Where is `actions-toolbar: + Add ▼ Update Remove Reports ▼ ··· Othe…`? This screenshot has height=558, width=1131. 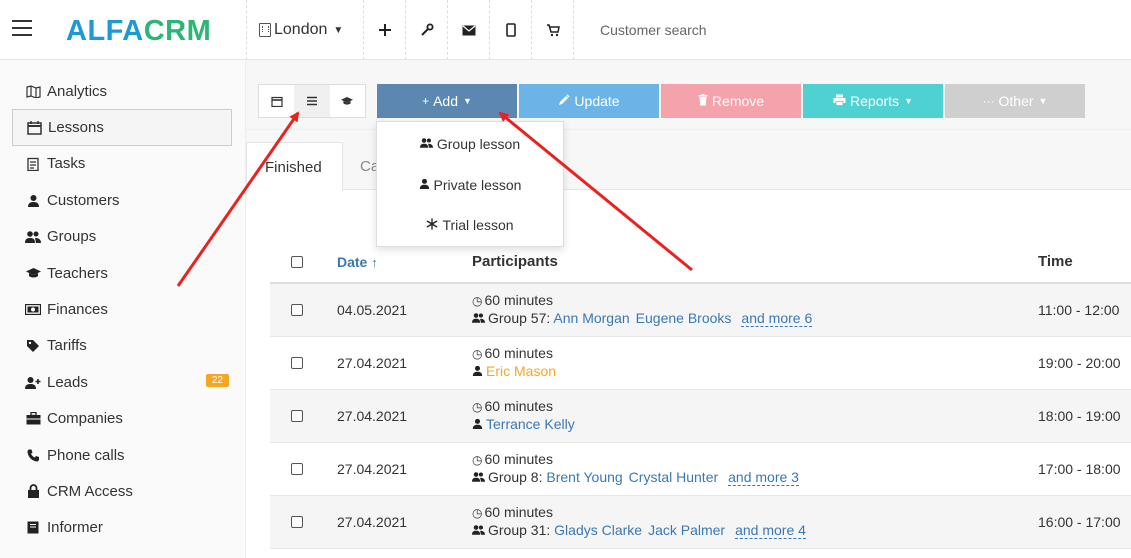
actions-toolbar: + Add ▼ Update Remove Reports ▼ ··· Othe… is located at coordinates (688, 95).